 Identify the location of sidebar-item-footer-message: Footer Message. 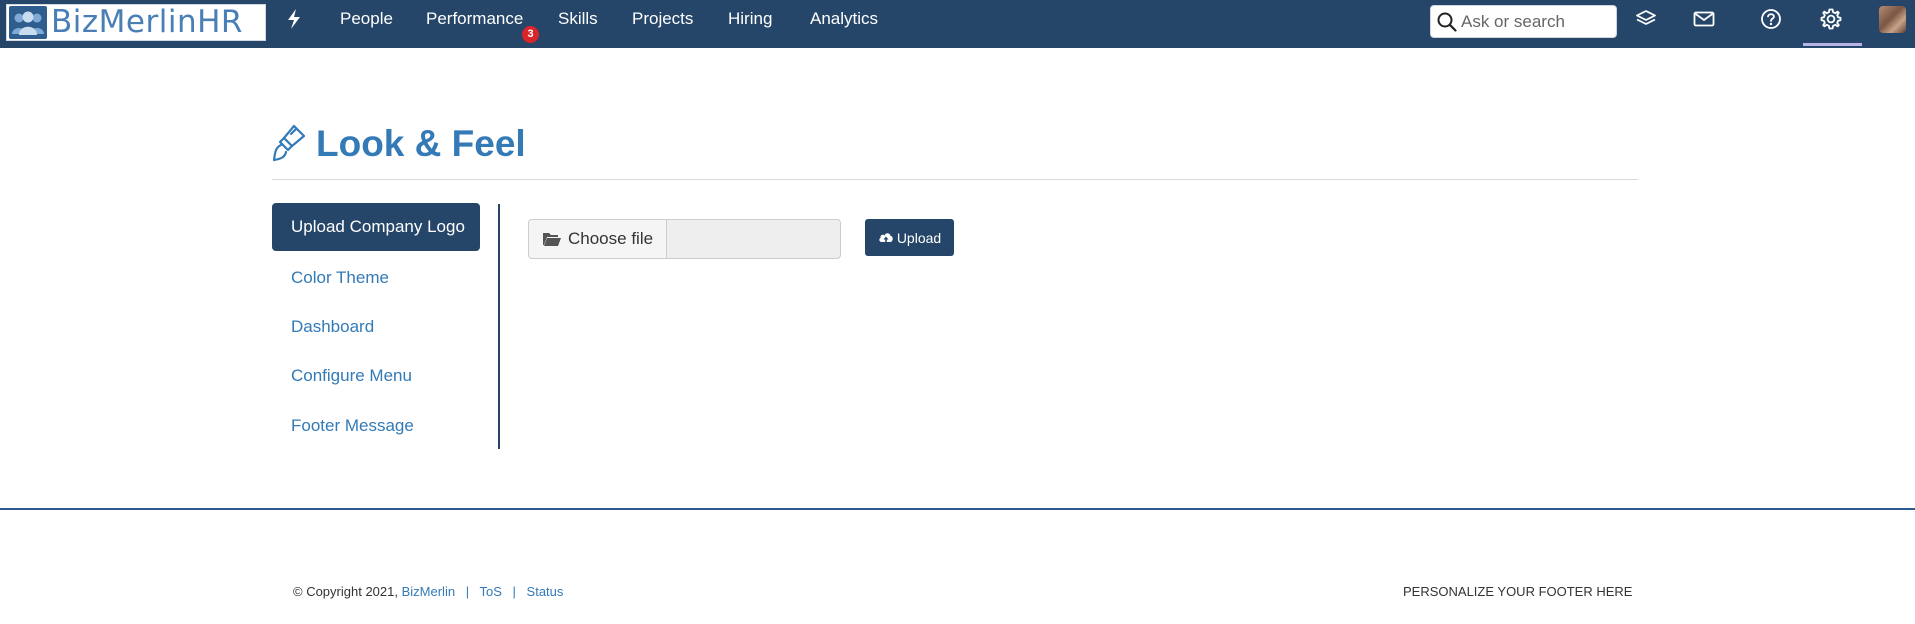
(352, 426).